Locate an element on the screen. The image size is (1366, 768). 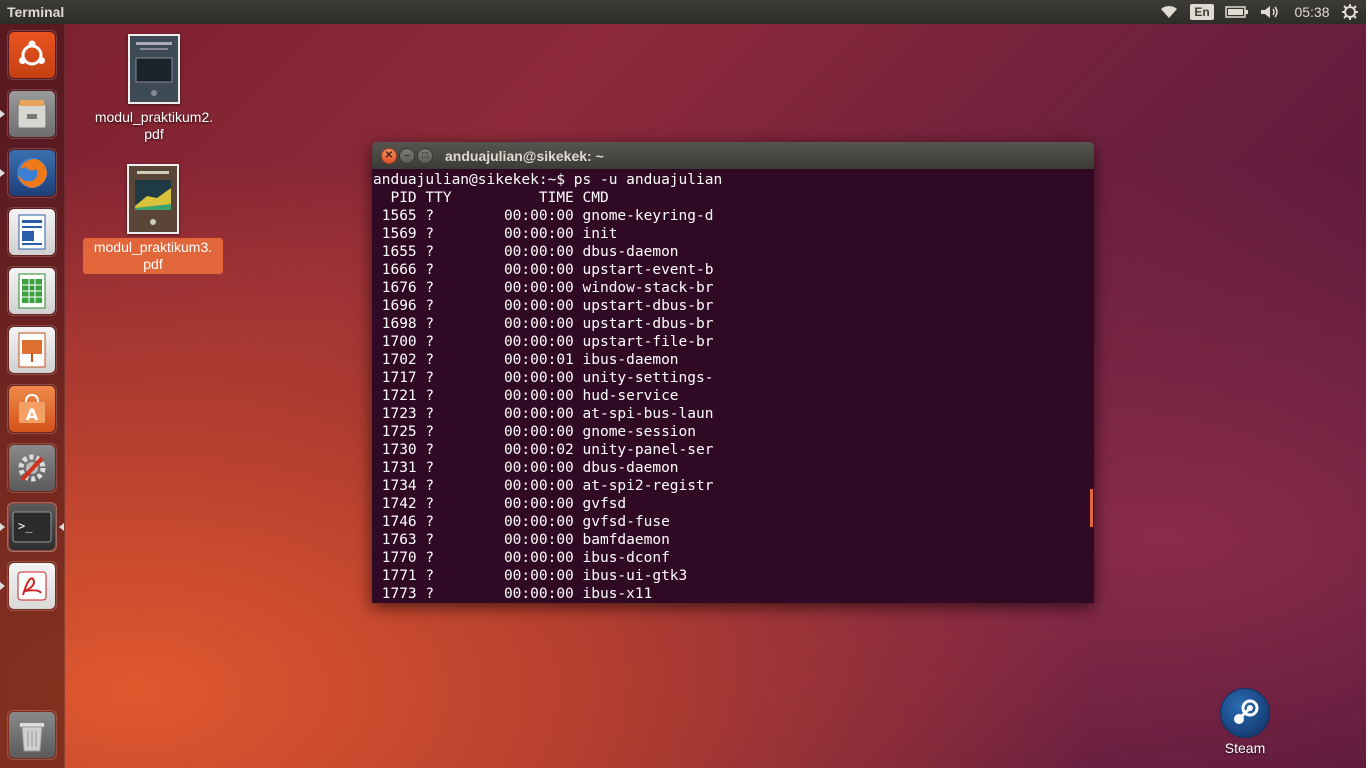
process-row: 1746 ? 00:00:00 gvfsd-fuse is located at coordinates (521, 522).